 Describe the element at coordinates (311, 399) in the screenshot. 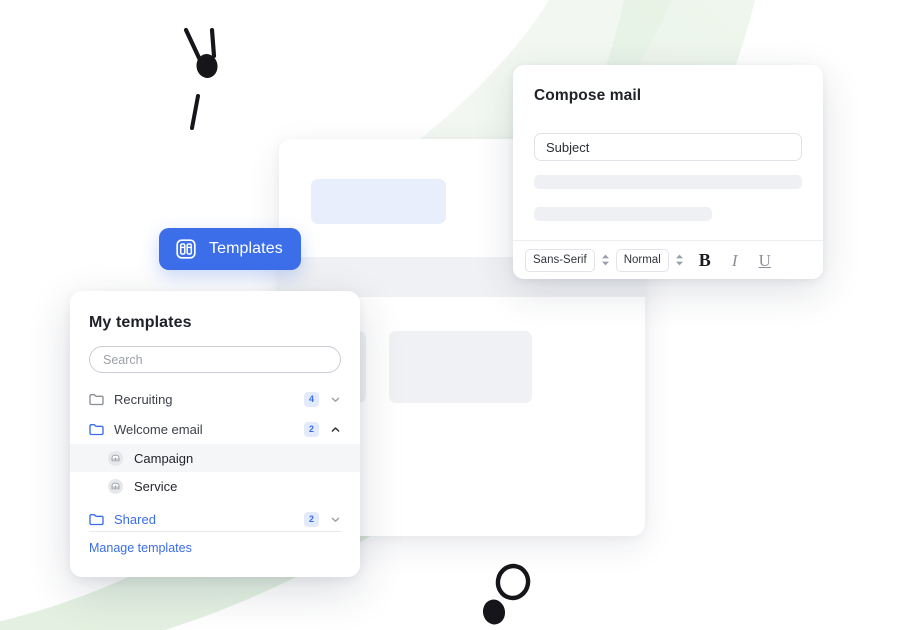

I see `folder-count-badge: 4` at that location.